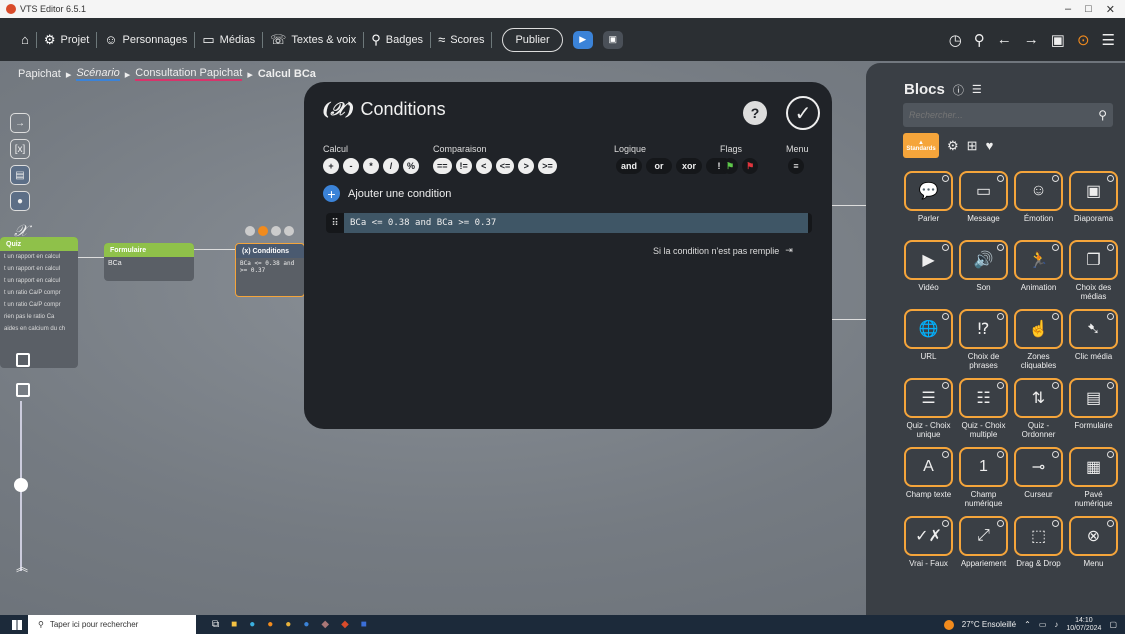 The height and width of the screenshot is (634, 1125). I want to click on badges-button: ⚲ Badges, so click(397, 40).